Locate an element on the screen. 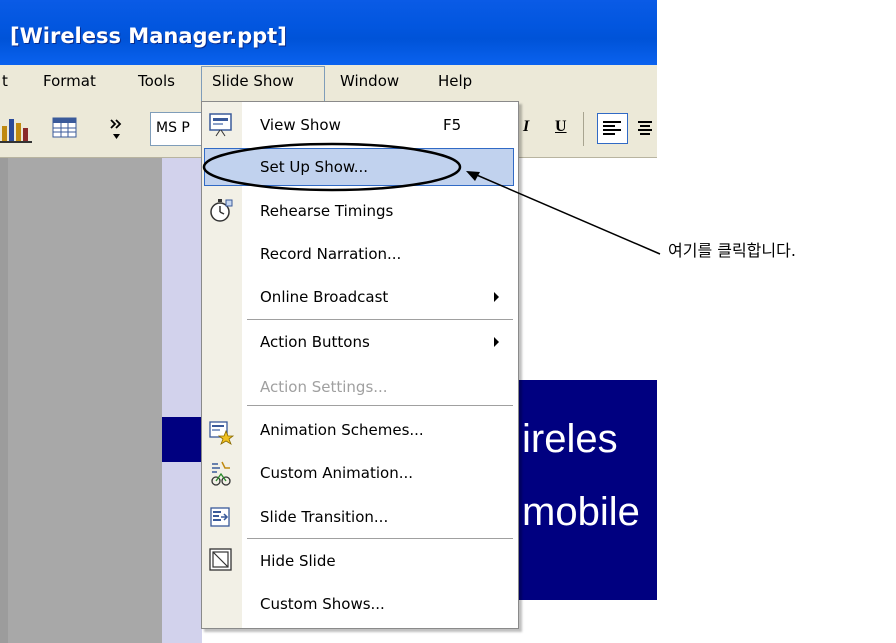 Image resolution: width=896 pixels, height=643 pixels. annotation-overlay is located at coordinates (431, 198).